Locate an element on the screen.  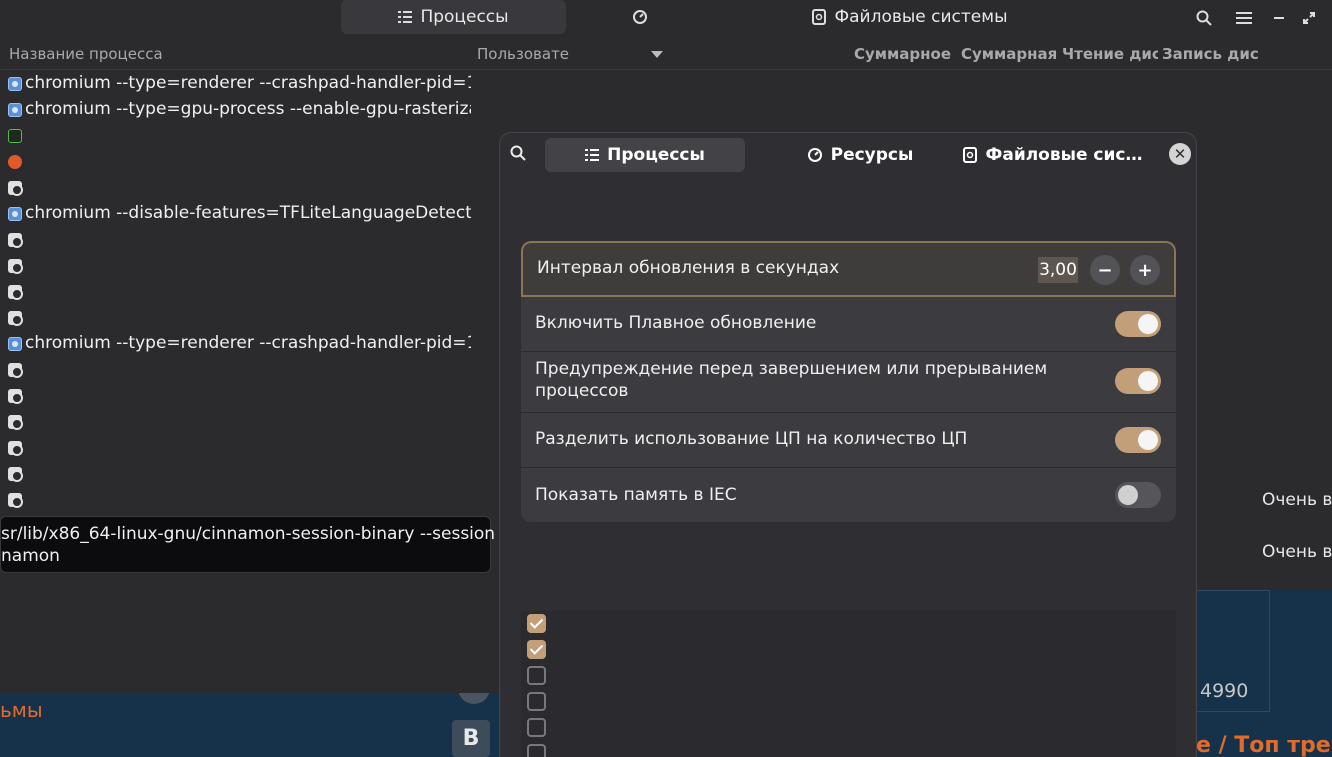
dialog-tab-resources: Ресурсы is located at coordinates (860, 155).